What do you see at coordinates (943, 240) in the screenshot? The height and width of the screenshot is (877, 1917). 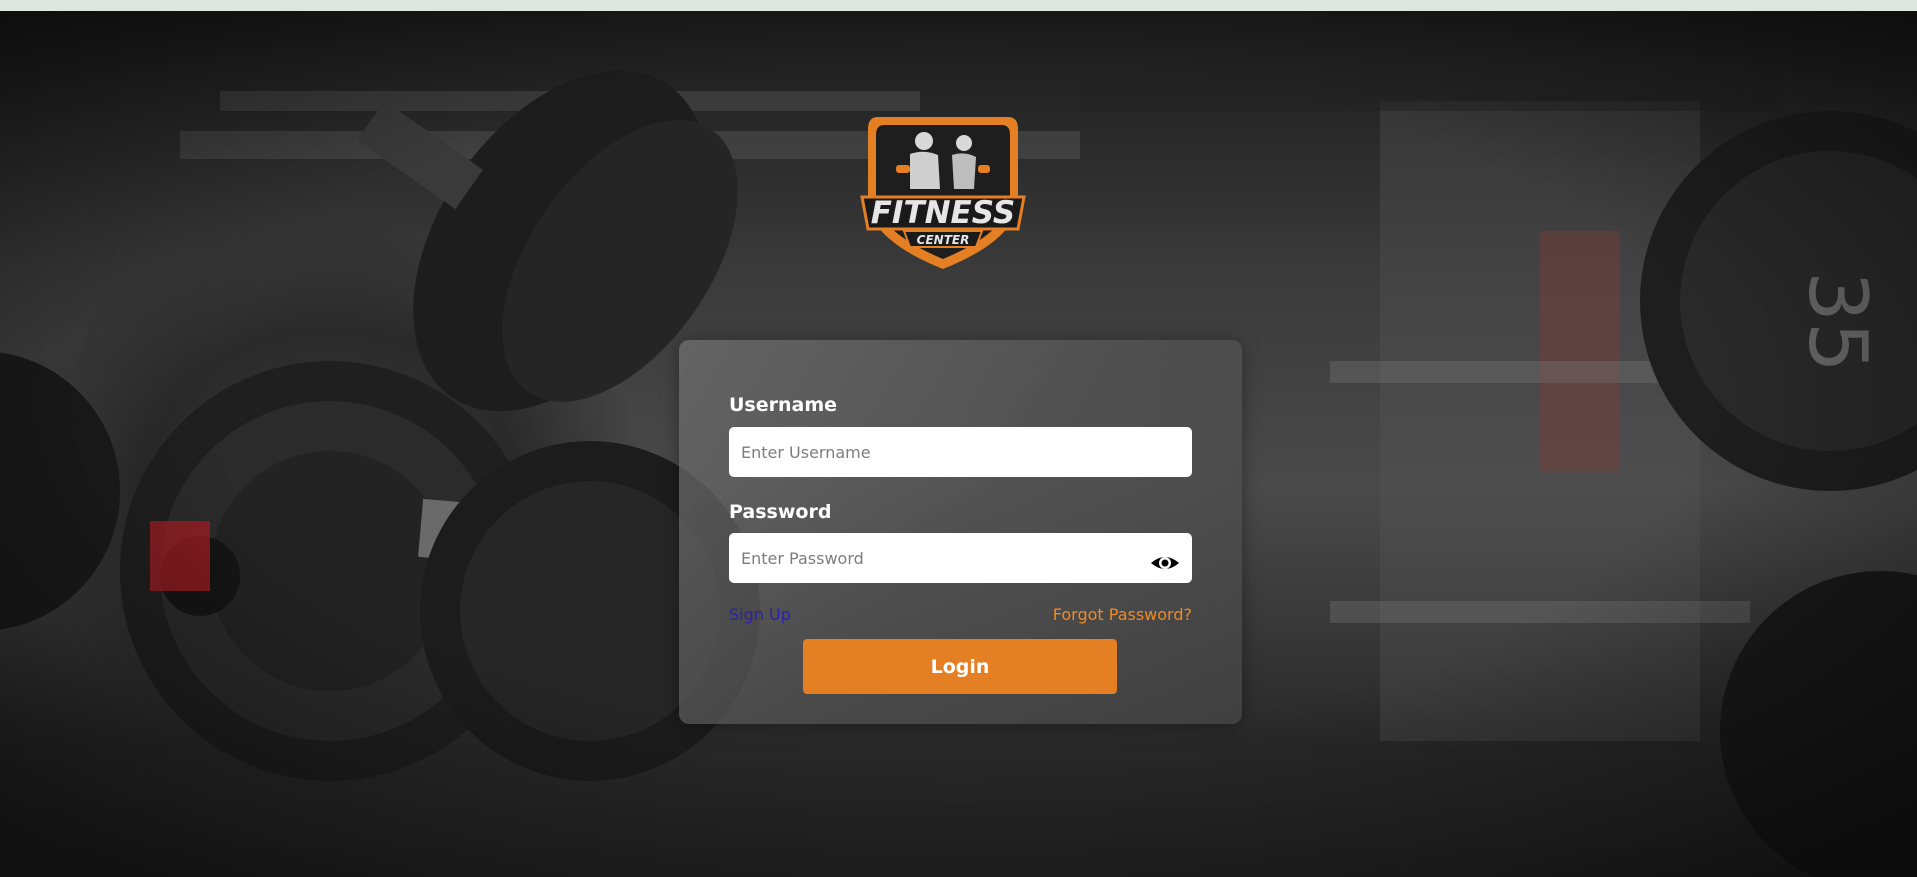 I see `logo-subtitle: CENTER` at bounding box center [943, 240].